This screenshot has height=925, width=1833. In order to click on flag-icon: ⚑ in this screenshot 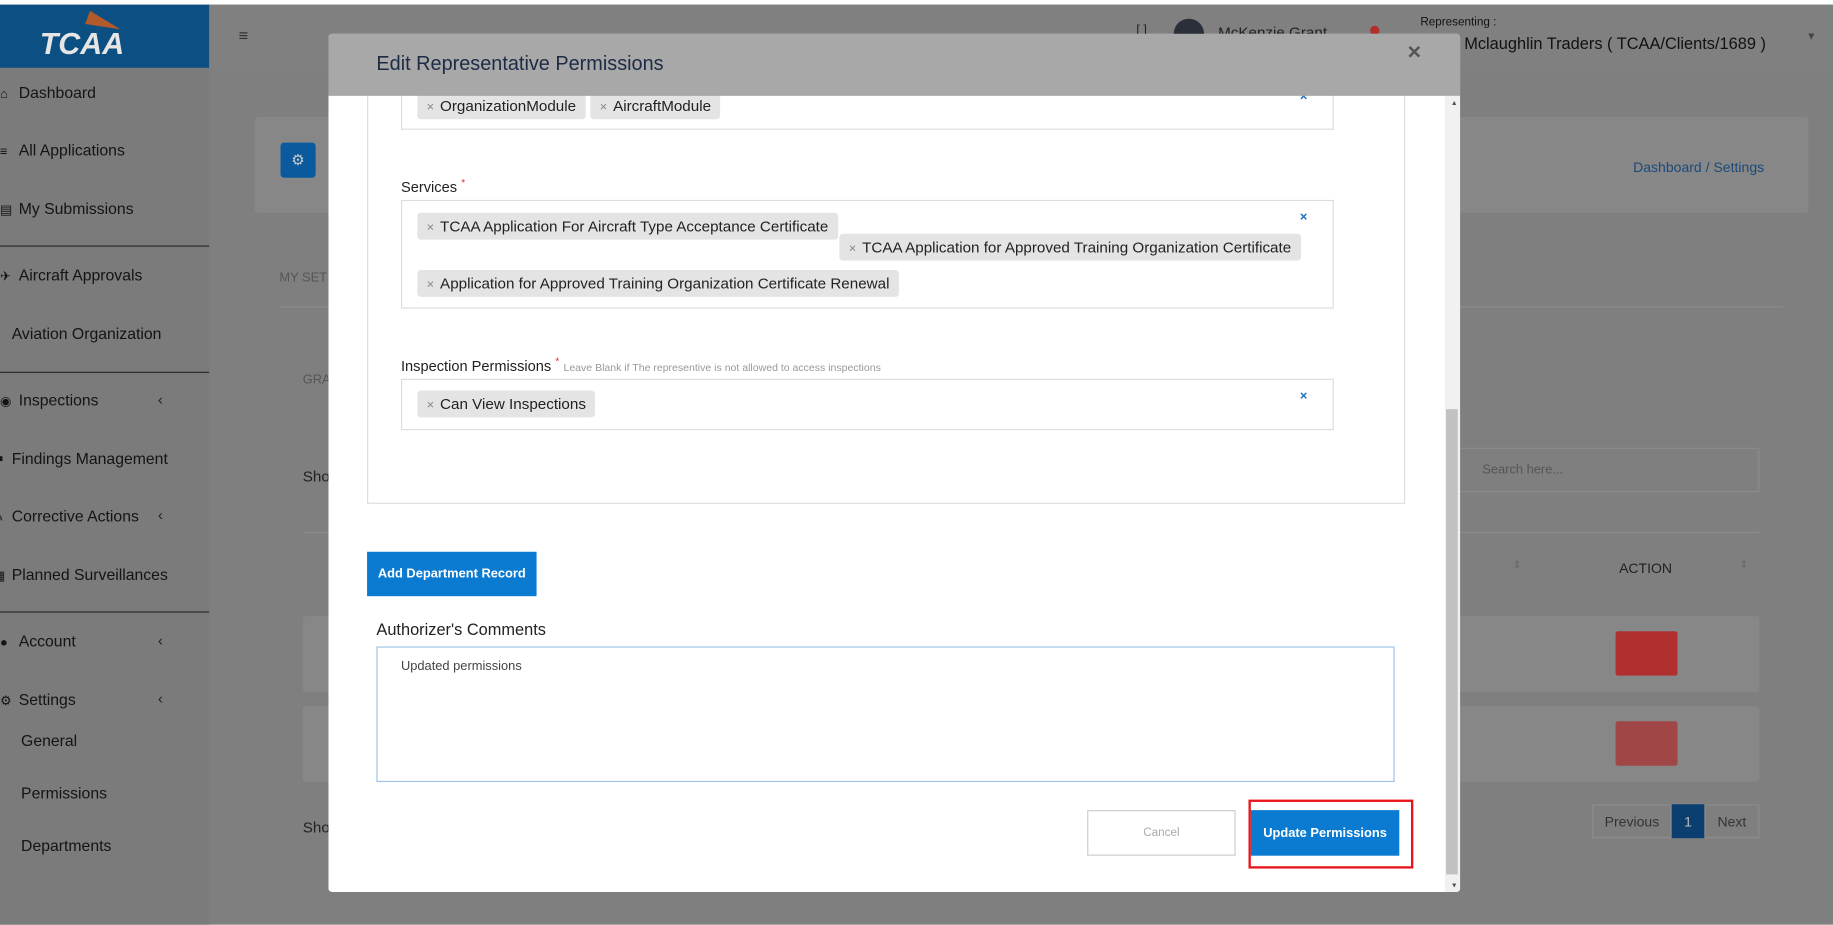, I will do `click(2, 460)`.